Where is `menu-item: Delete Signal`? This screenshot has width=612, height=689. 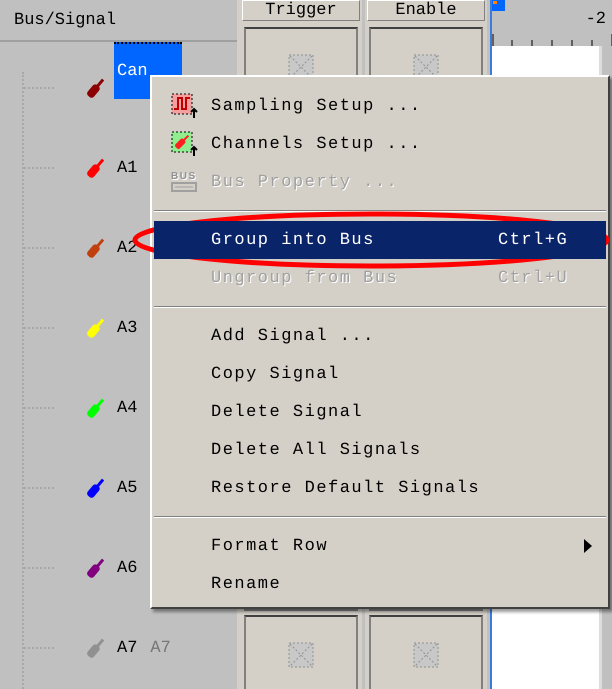 menu-item: Delete Signal is located at coordinates (380, 412).